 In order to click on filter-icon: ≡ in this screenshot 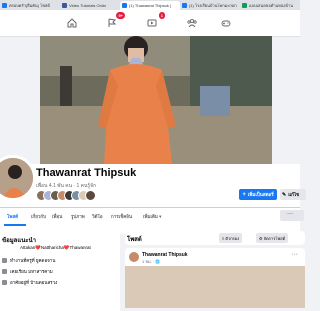, I will do `click(223, 238)`.